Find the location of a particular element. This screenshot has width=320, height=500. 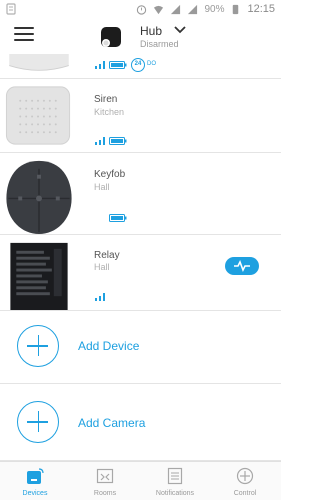

tab-notifications: Notifications is located at coordinates (175, 481).